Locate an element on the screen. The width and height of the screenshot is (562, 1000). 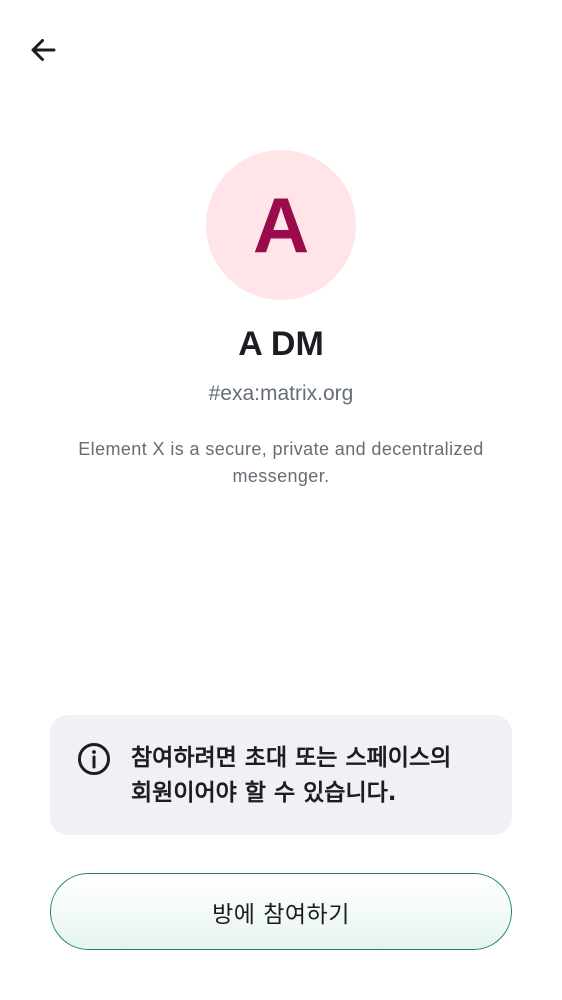
info-card: 참여하려면 초대 또는 스페이스의 회원이어야 할 수 있습니다. is located at coordinates (281, 775).